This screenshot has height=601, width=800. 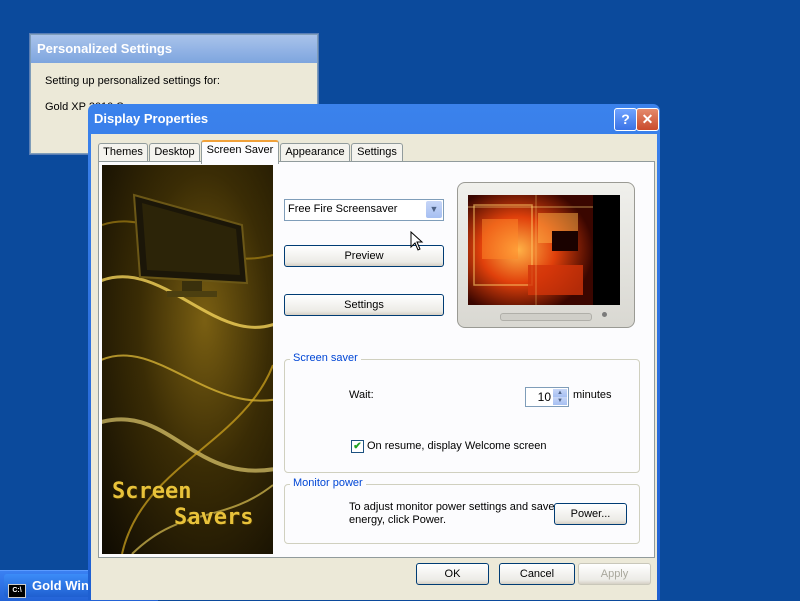 I want to click on screensaver-select: Free Fire Screensaver ▼, so click(x=364, y=210).